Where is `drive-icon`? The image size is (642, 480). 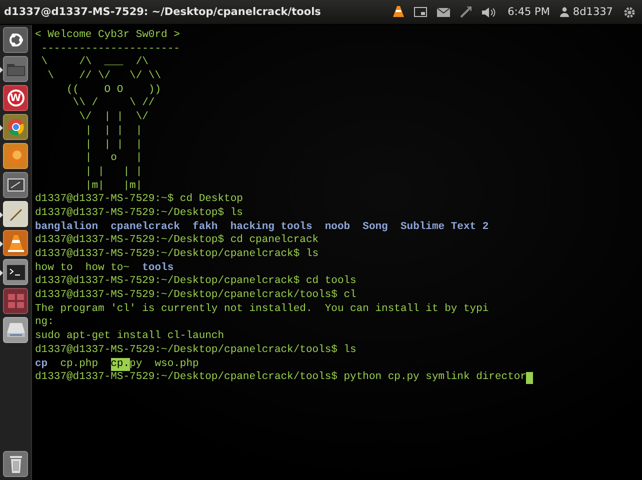 drive-icon is located at coordinates (15, 330).